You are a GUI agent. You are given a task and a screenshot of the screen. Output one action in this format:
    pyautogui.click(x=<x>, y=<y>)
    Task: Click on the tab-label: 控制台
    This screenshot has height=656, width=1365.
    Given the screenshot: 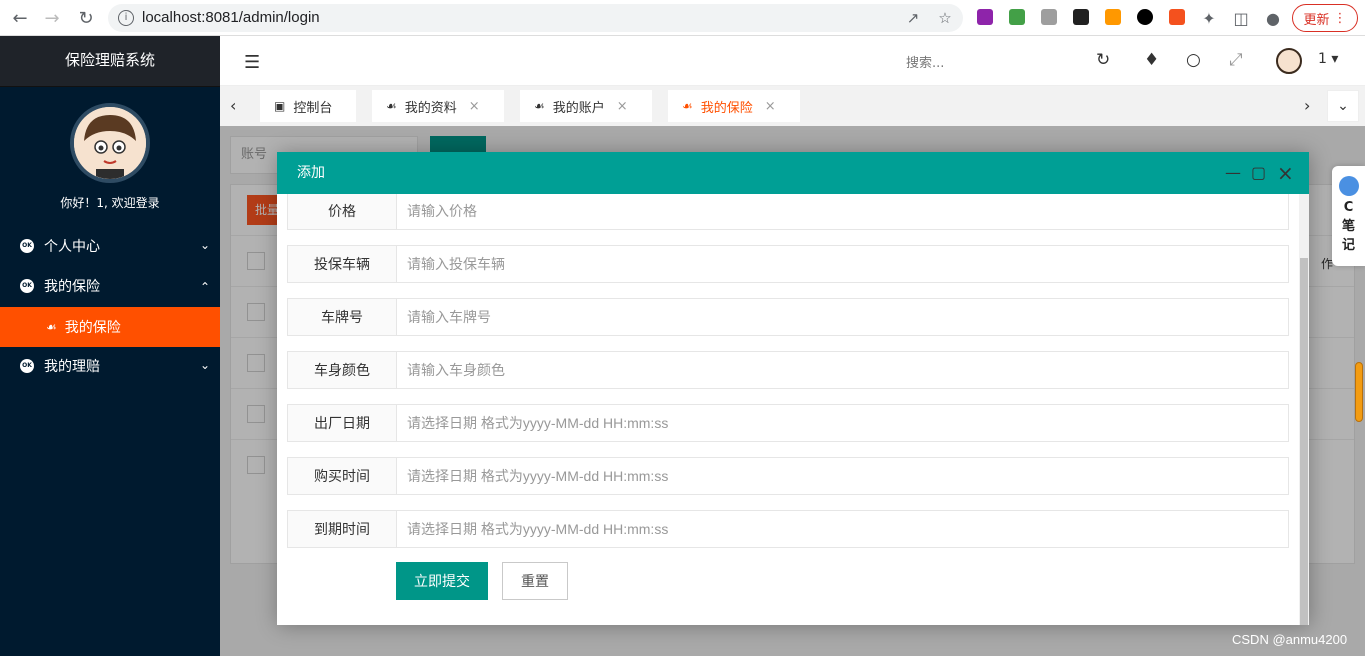 What is the action you would take?
    pyautogui.click(x=313, y=108)
    